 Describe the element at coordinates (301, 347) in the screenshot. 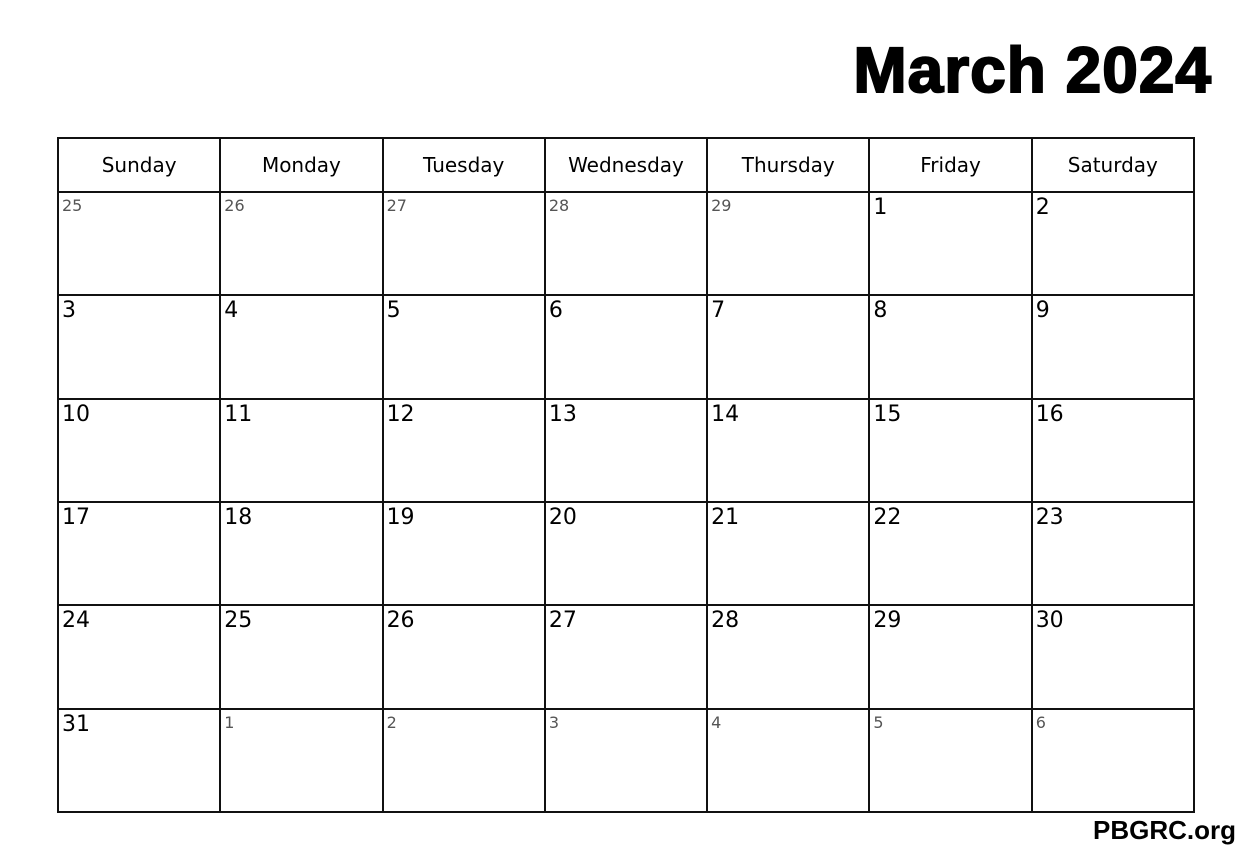

I see `day-cell: 4` at that location.